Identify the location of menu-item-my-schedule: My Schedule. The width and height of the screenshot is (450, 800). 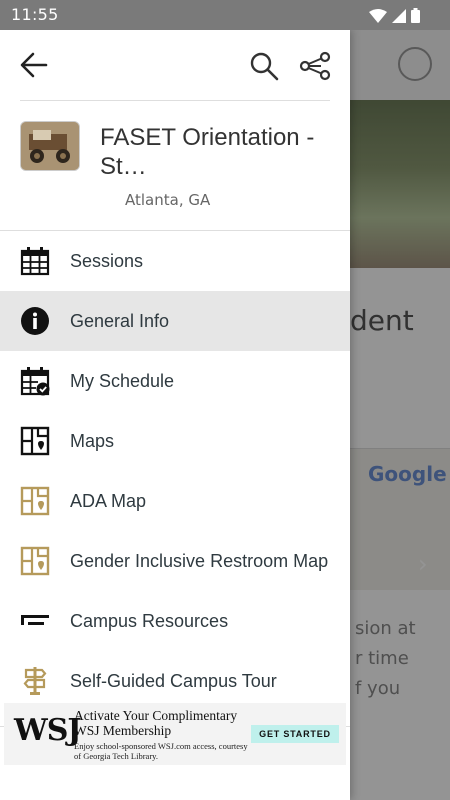
(175, 381).